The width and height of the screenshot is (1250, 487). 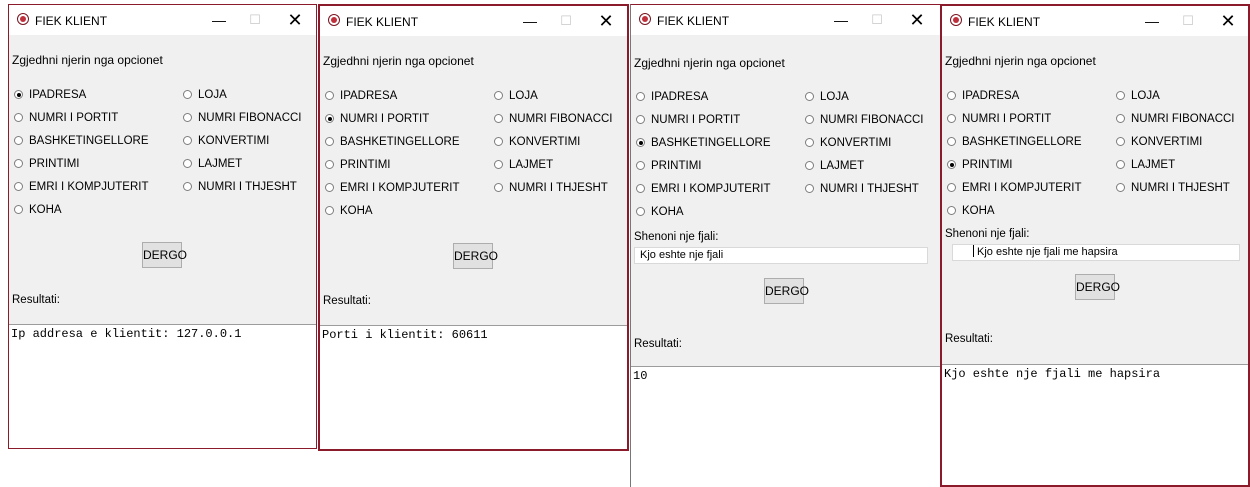 I want to click on sentence-input: Kjo eshte nje fjali, so click(x=781, y=255).